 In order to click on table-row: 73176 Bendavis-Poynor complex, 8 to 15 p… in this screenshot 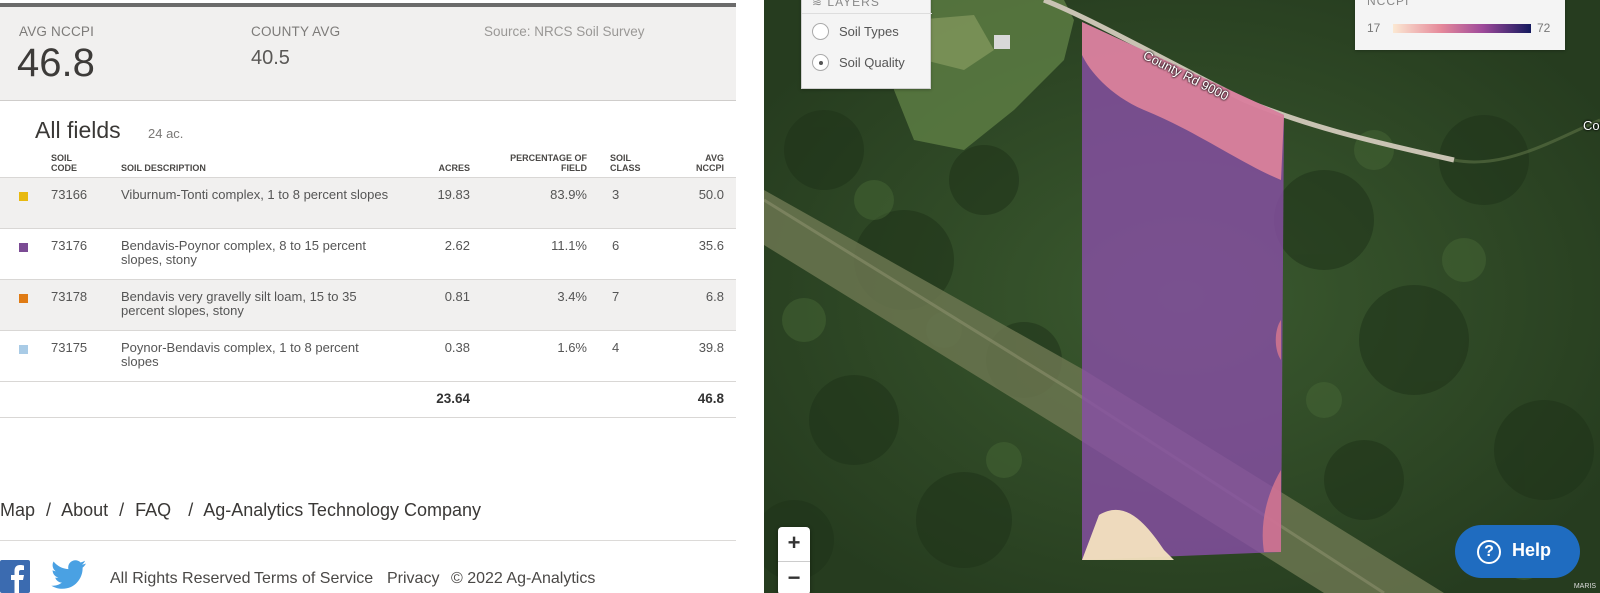, I will do `click(368, 253)`.